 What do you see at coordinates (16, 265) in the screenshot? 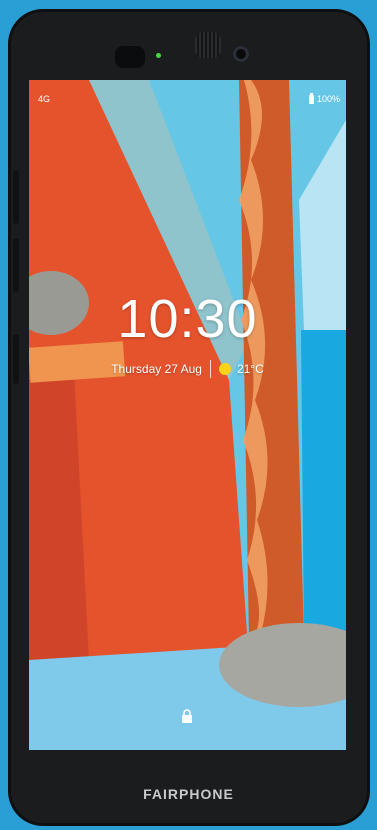
I see `volume-down-button` at bounding box center [16, 265].